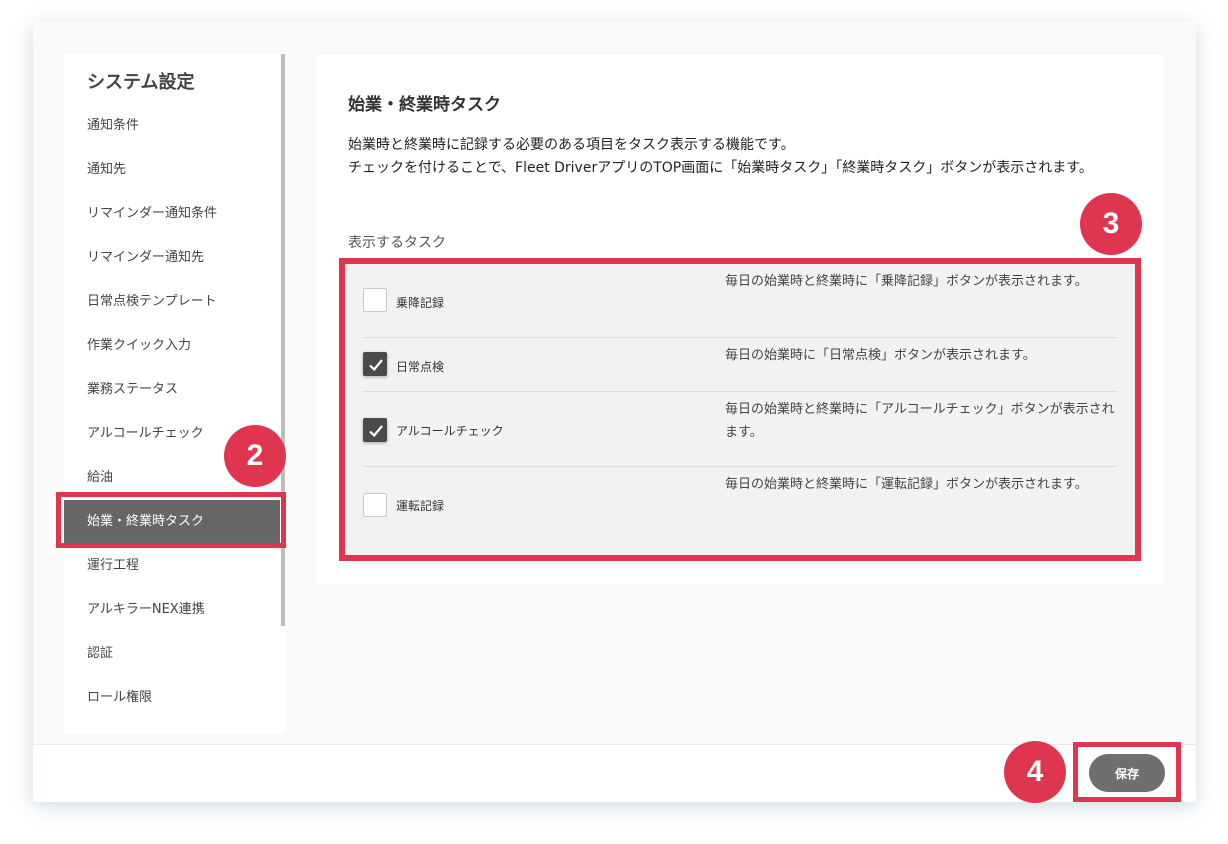 Image resolution: width=1228 pixels, height=844 pixels. I want to click on task-description: 毎日の始業時と終業時に「運転記録」ボタンが表示されます。, so click(906, 484).